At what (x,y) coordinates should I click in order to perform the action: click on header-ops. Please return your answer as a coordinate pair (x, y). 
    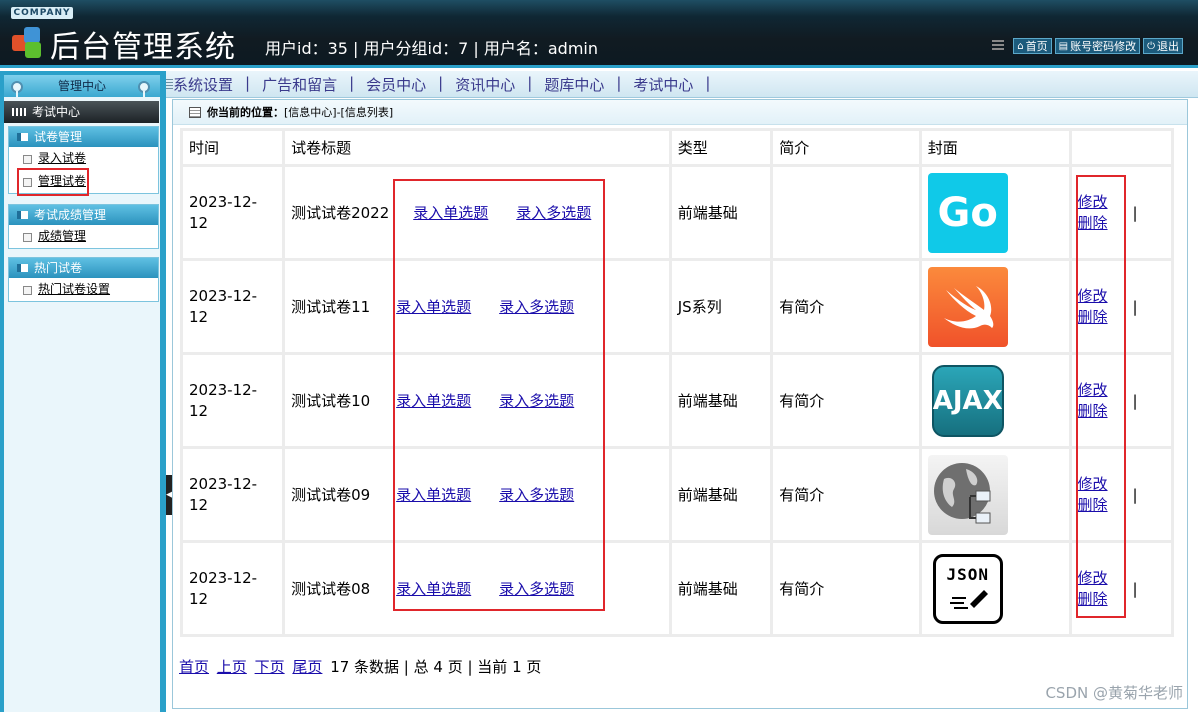
    Looking at the image, I should click on (1121, 147).